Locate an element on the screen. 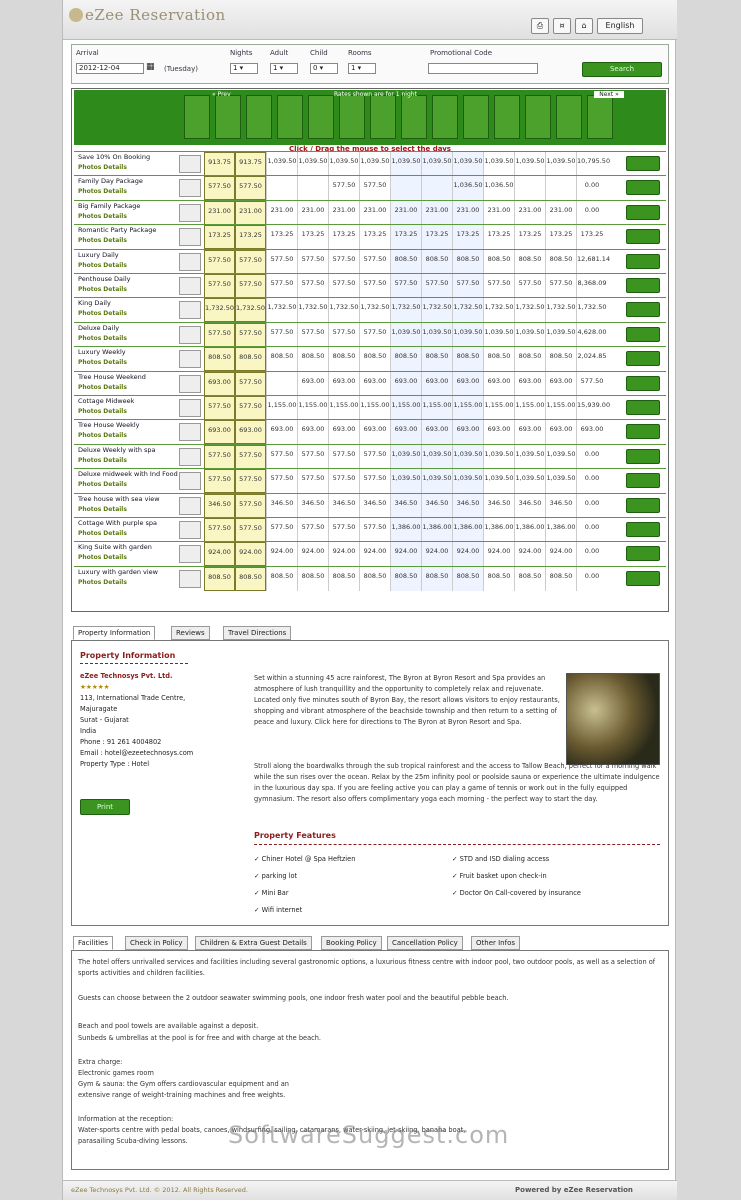 This screenshot has height=1200, width=741. adult-select: 1 ▾ is located at coordinates (284, 68).